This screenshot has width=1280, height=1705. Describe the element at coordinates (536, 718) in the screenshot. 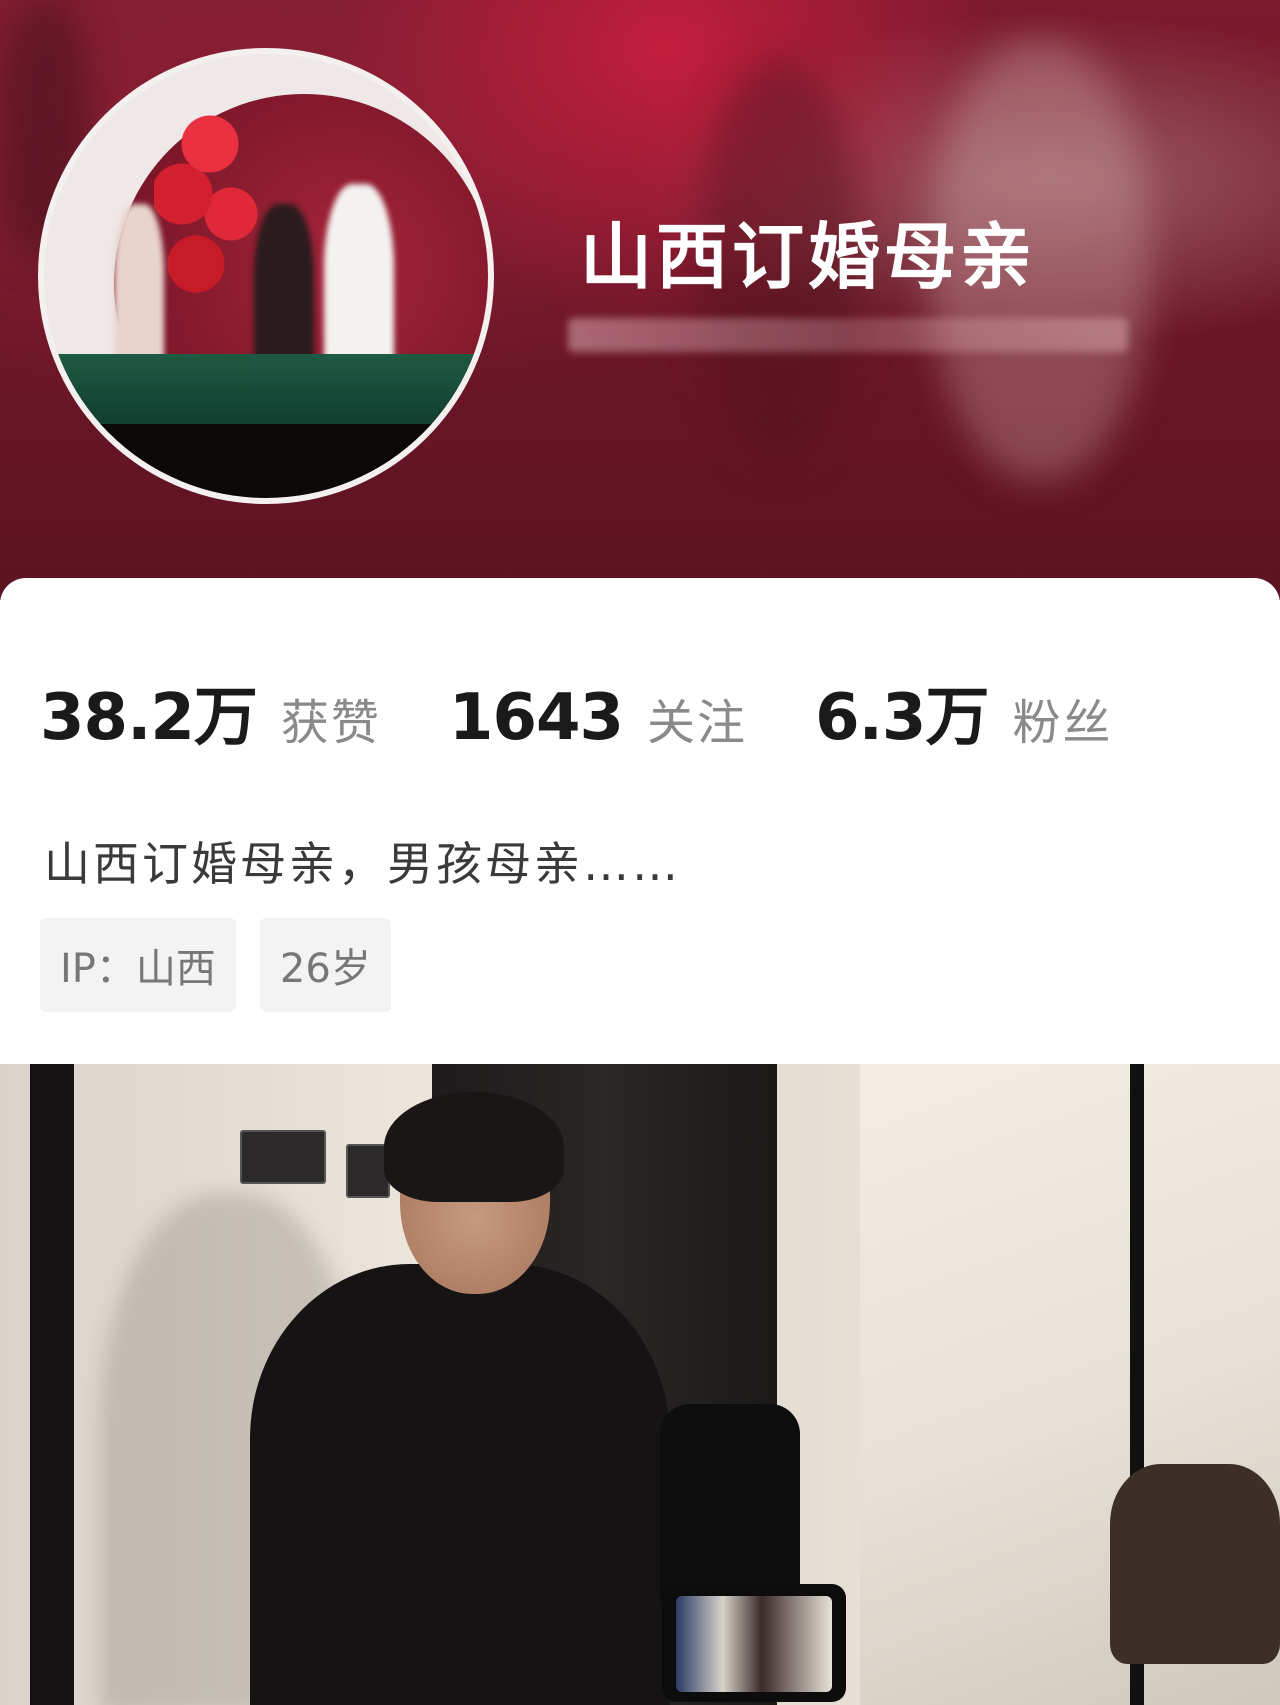

I see `stat-following-value: 1643` at that location.